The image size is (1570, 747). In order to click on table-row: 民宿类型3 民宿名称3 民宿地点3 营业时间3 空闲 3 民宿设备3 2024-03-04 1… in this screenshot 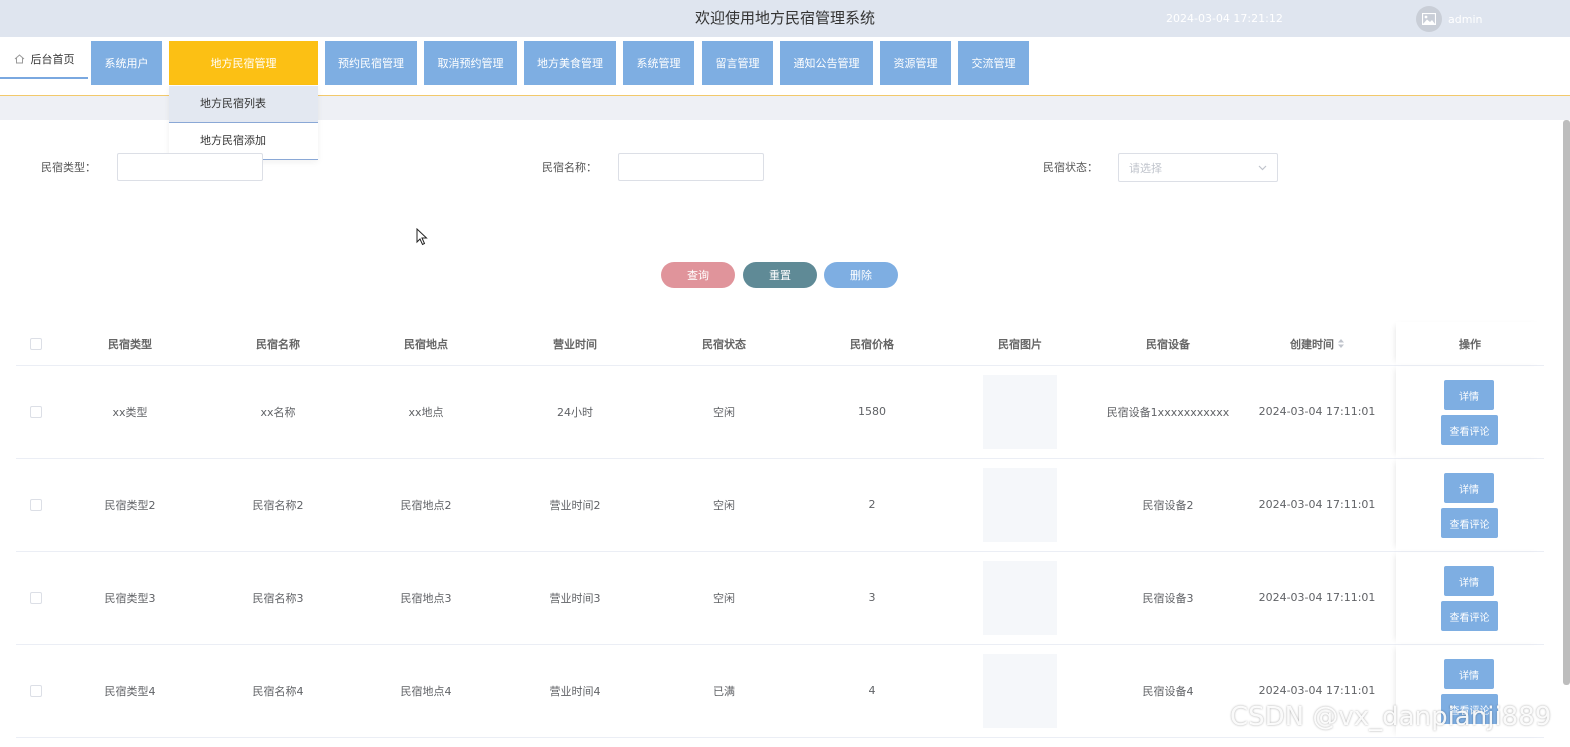, I will do `click(780, 598)`.